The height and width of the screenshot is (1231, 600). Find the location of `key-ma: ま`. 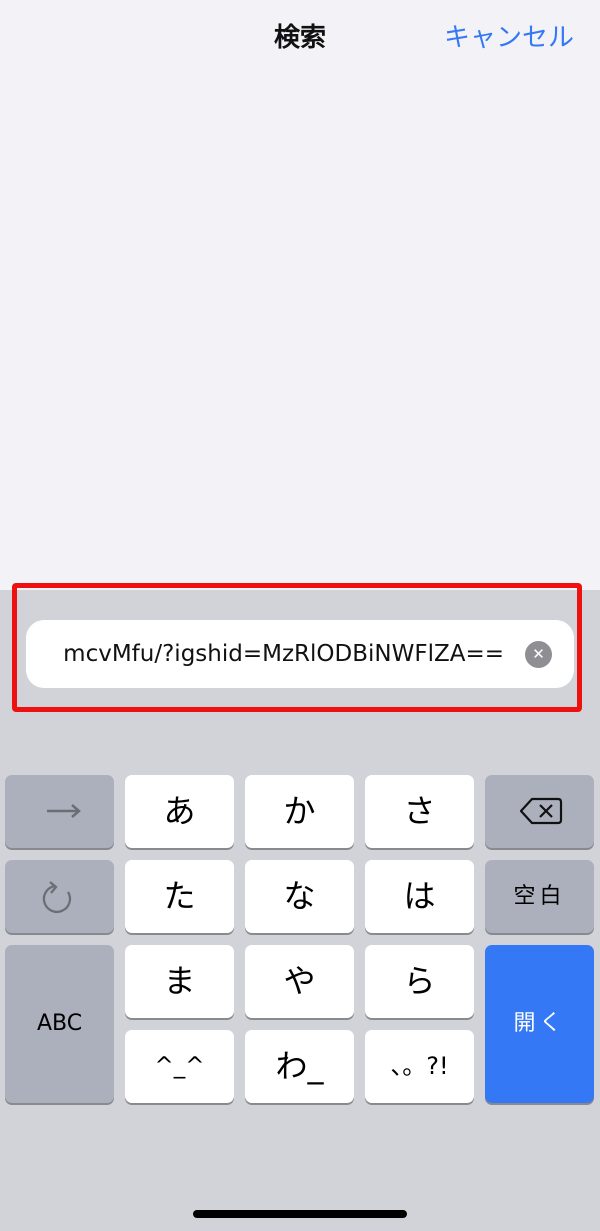

key-ma: ま is located at coordinates (179, 981).